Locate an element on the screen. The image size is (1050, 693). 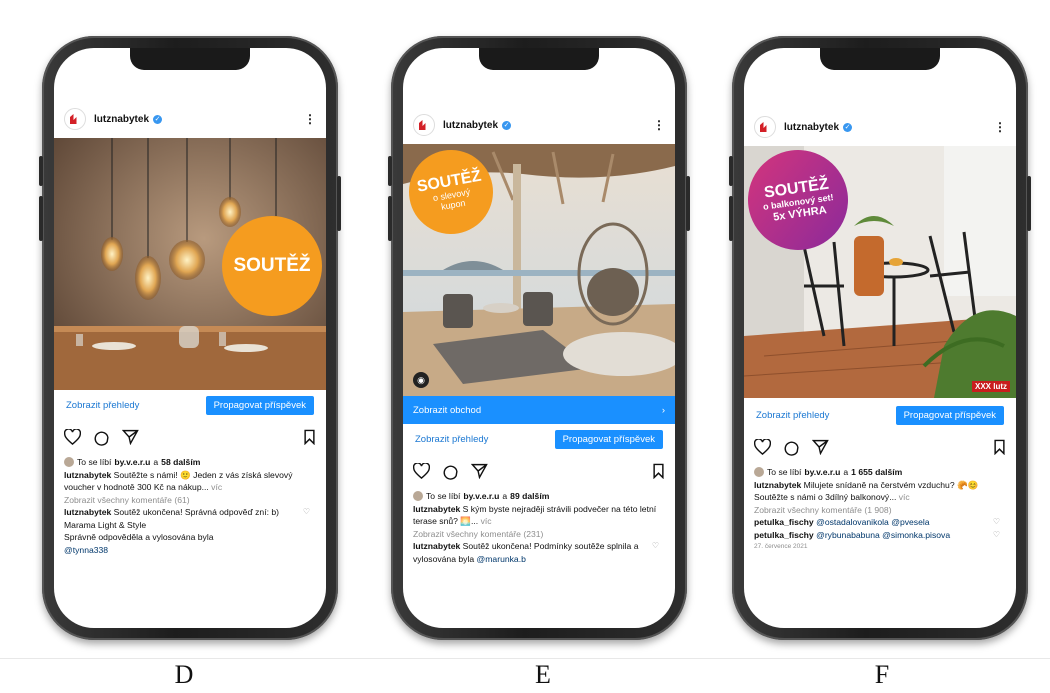
likes-count: 58 dalším is located at coordinates (180, 462).